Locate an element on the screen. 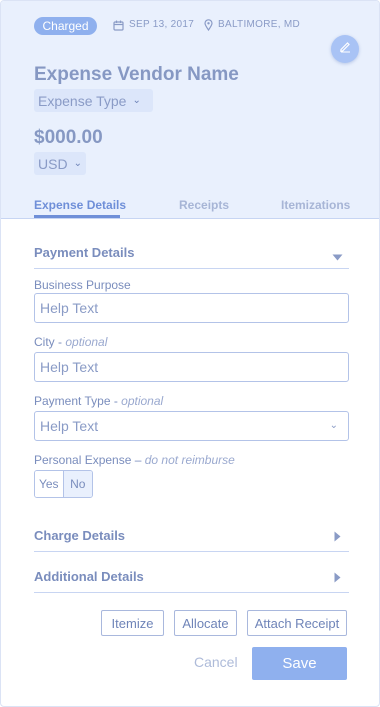 This screenshot has width=380, height=707. expense-location: BALTIMORE, MD is located at coordinates (252, 25).